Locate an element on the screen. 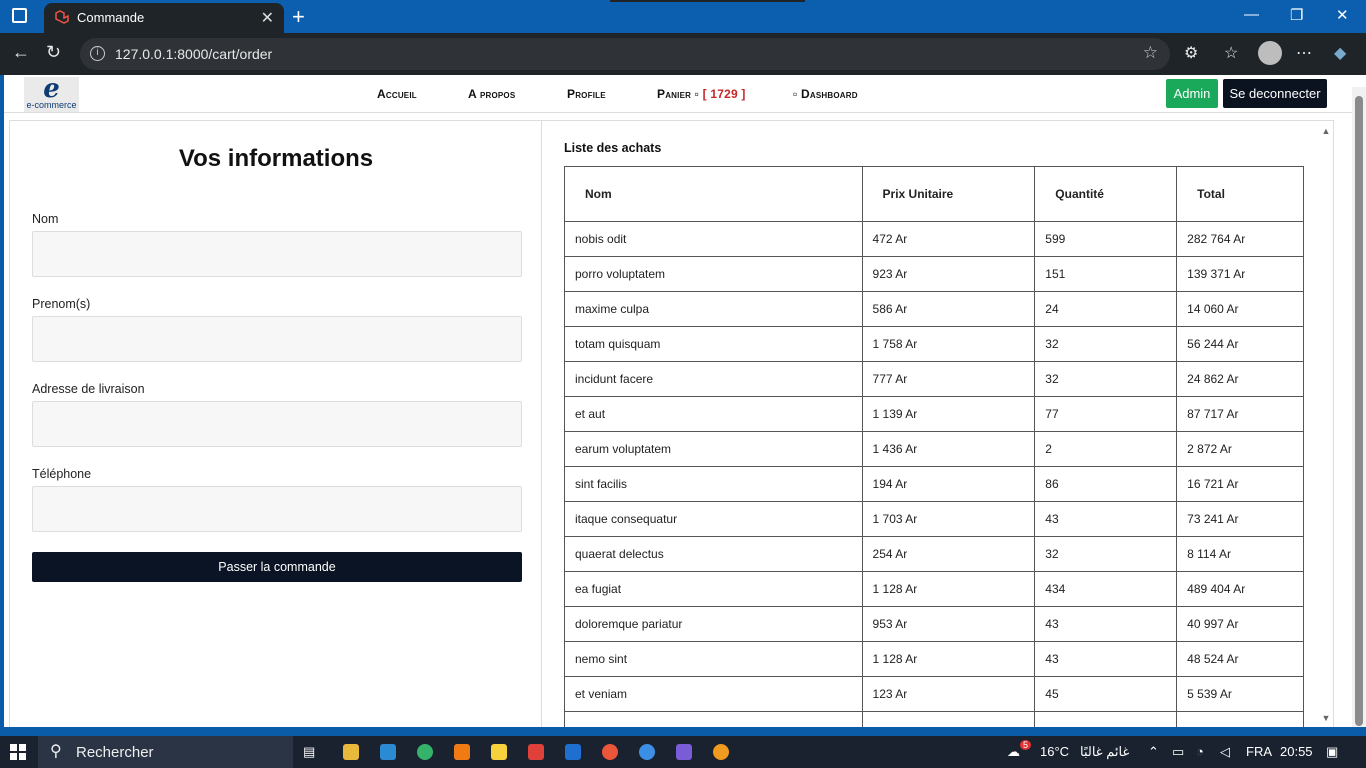 The height and width of the screenshot is (768, 1366). volume-icon: ◁ is located at coordinates (1225, 752).